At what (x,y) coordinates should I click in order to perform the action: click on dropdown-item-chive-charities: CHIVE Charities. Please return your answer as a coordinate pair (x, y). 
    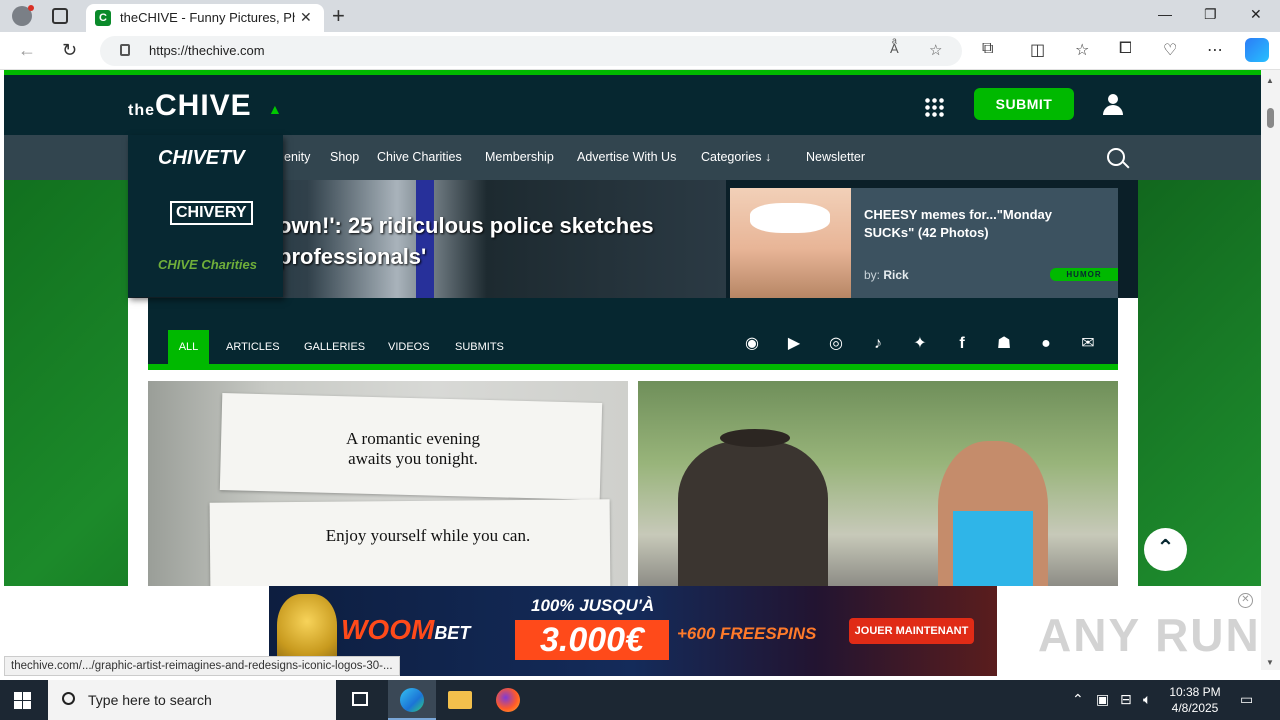
    Looking at the image, I should click on (207, 264).